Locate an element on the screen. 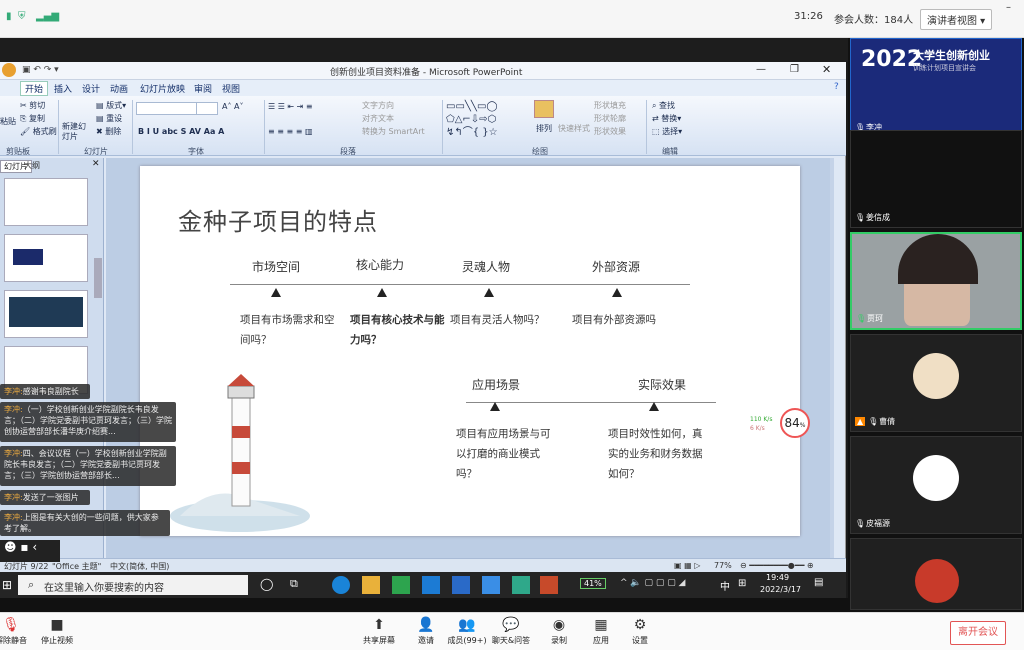 The image size is (1024, 650). minimize-icon: – is located at coordinates (1008, 7).